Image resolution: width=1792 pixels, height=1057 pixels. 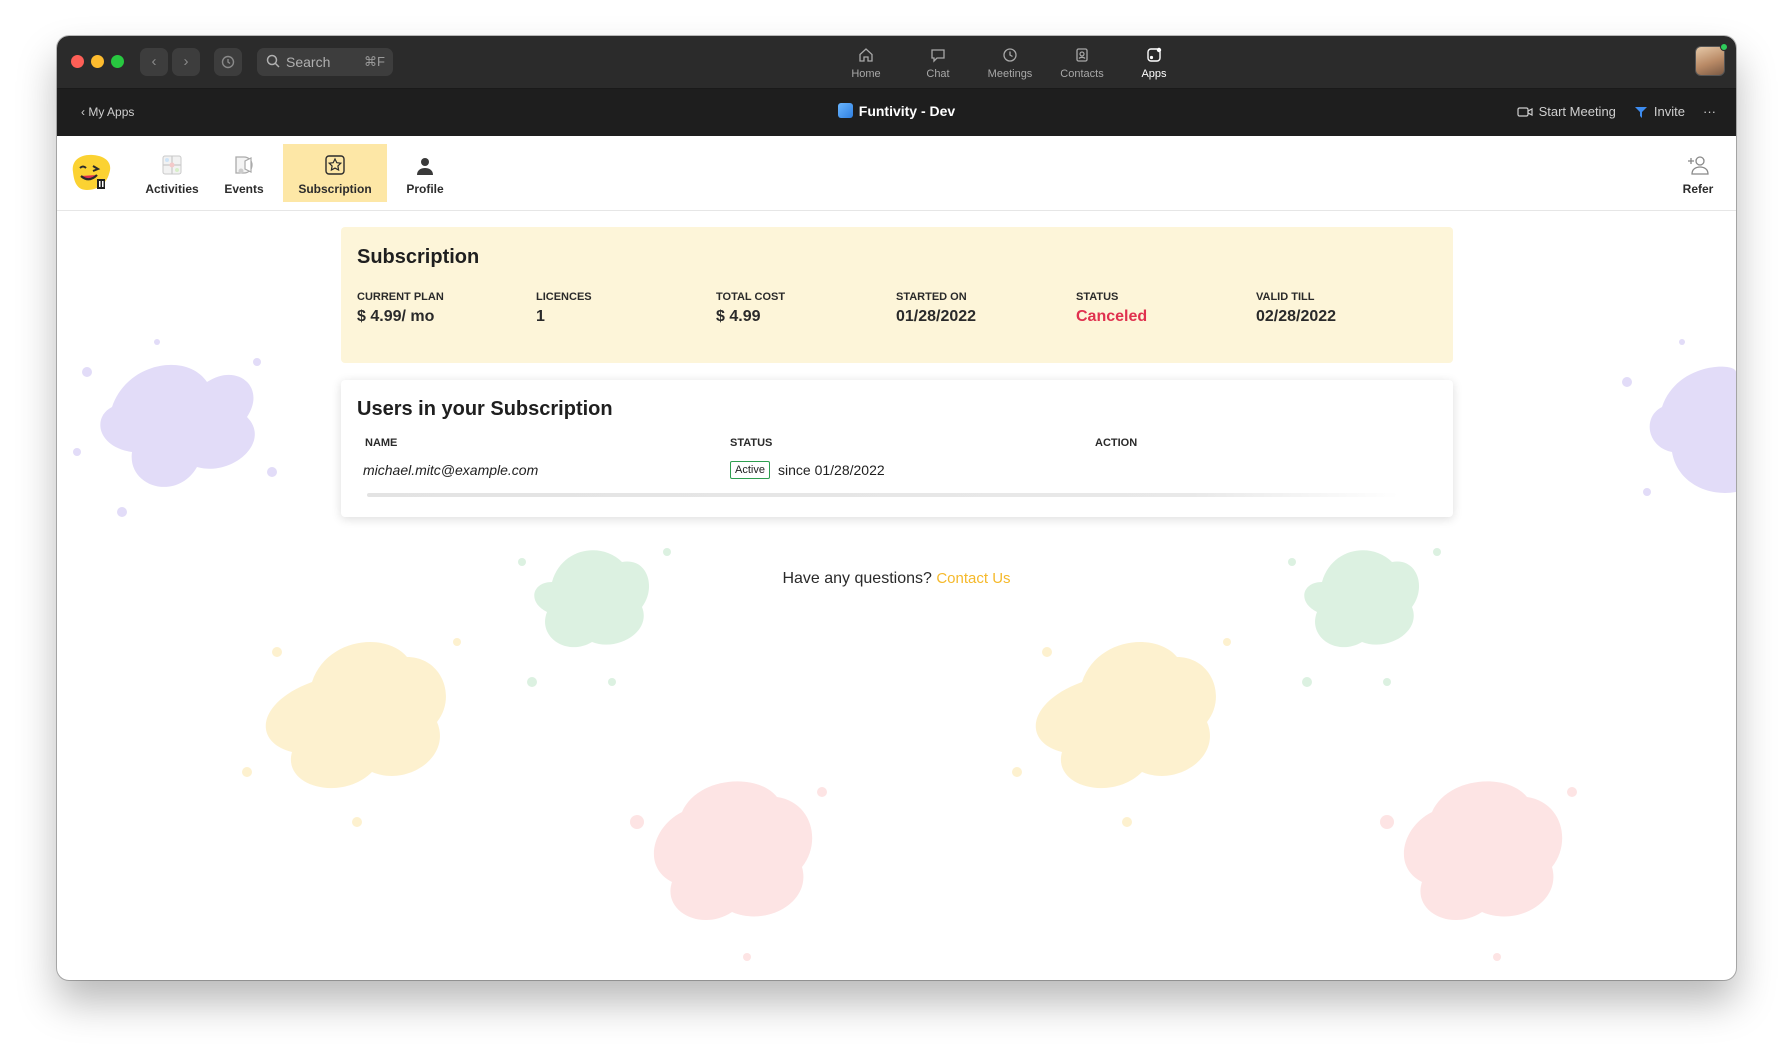 What do you see at coordinates (857, 578) in the screenshot?
I see `help-question: Have any questions?` at bounding box center [857, 578].